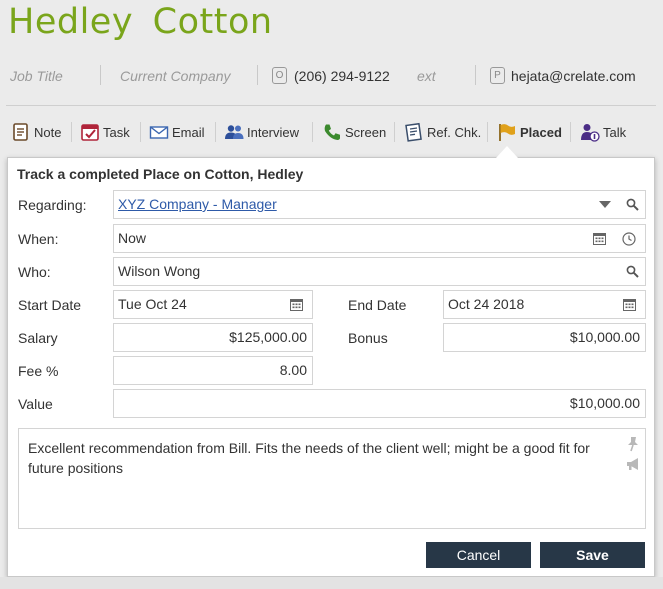  Describe the element at coordinates (633, 466) in the screenshot. I see `megaphone-icon` at that location.